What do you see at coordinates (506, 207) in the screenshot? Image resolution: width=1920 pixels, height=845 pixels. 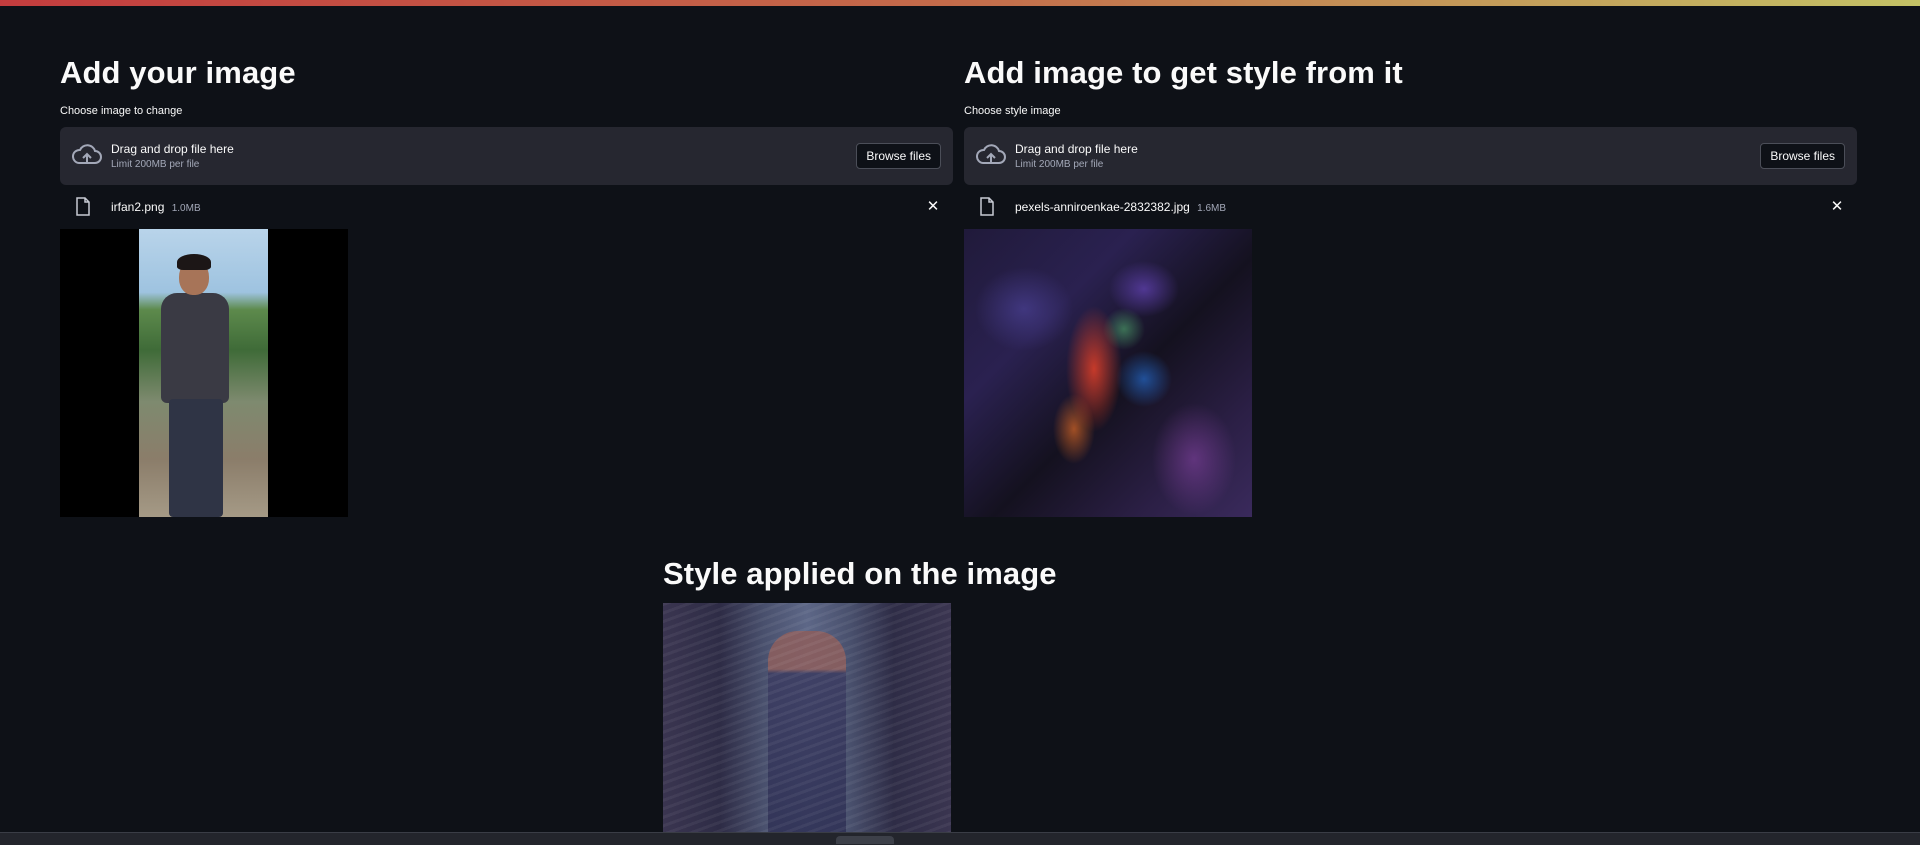 I see `uploaded-file-row: irfan2.png 1.0MB ✕` at bounding box center [506, 207].